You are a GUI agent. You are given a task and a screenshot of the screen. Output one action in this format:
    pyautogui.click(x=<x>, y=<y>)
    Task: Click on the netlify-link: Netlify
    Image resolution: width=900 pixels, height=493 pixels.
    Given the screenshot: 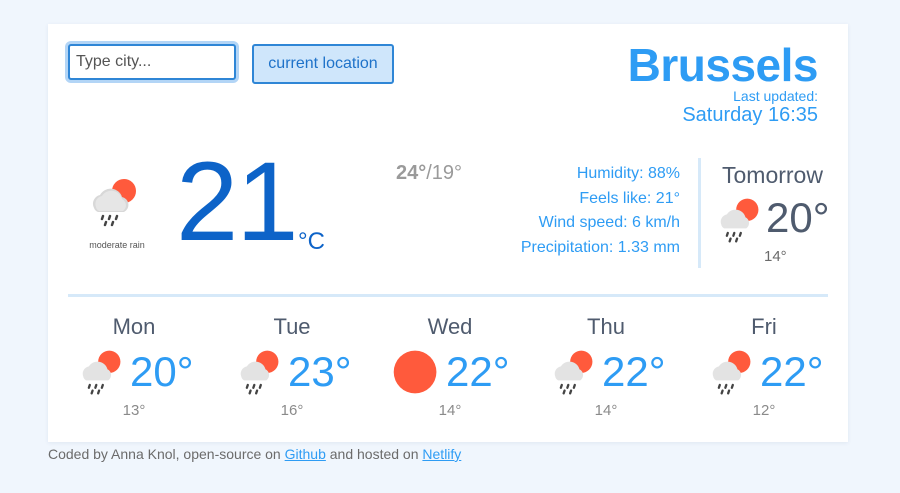 What is the action you would take?
    pyautogui.click(x=441, y=454)
    